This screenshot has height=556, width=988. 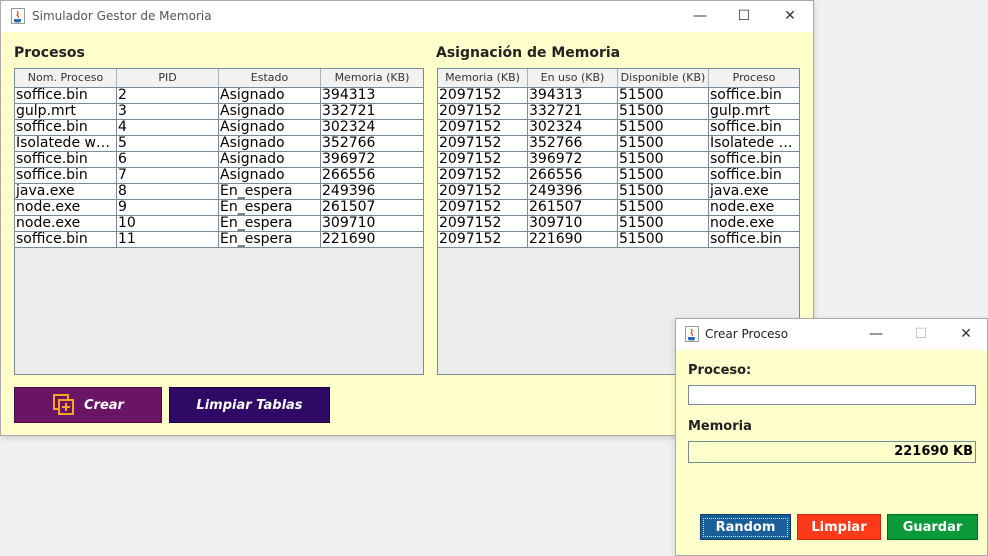 I want to click on limpiar-button: Limpiar, so click(x=839, y=527).